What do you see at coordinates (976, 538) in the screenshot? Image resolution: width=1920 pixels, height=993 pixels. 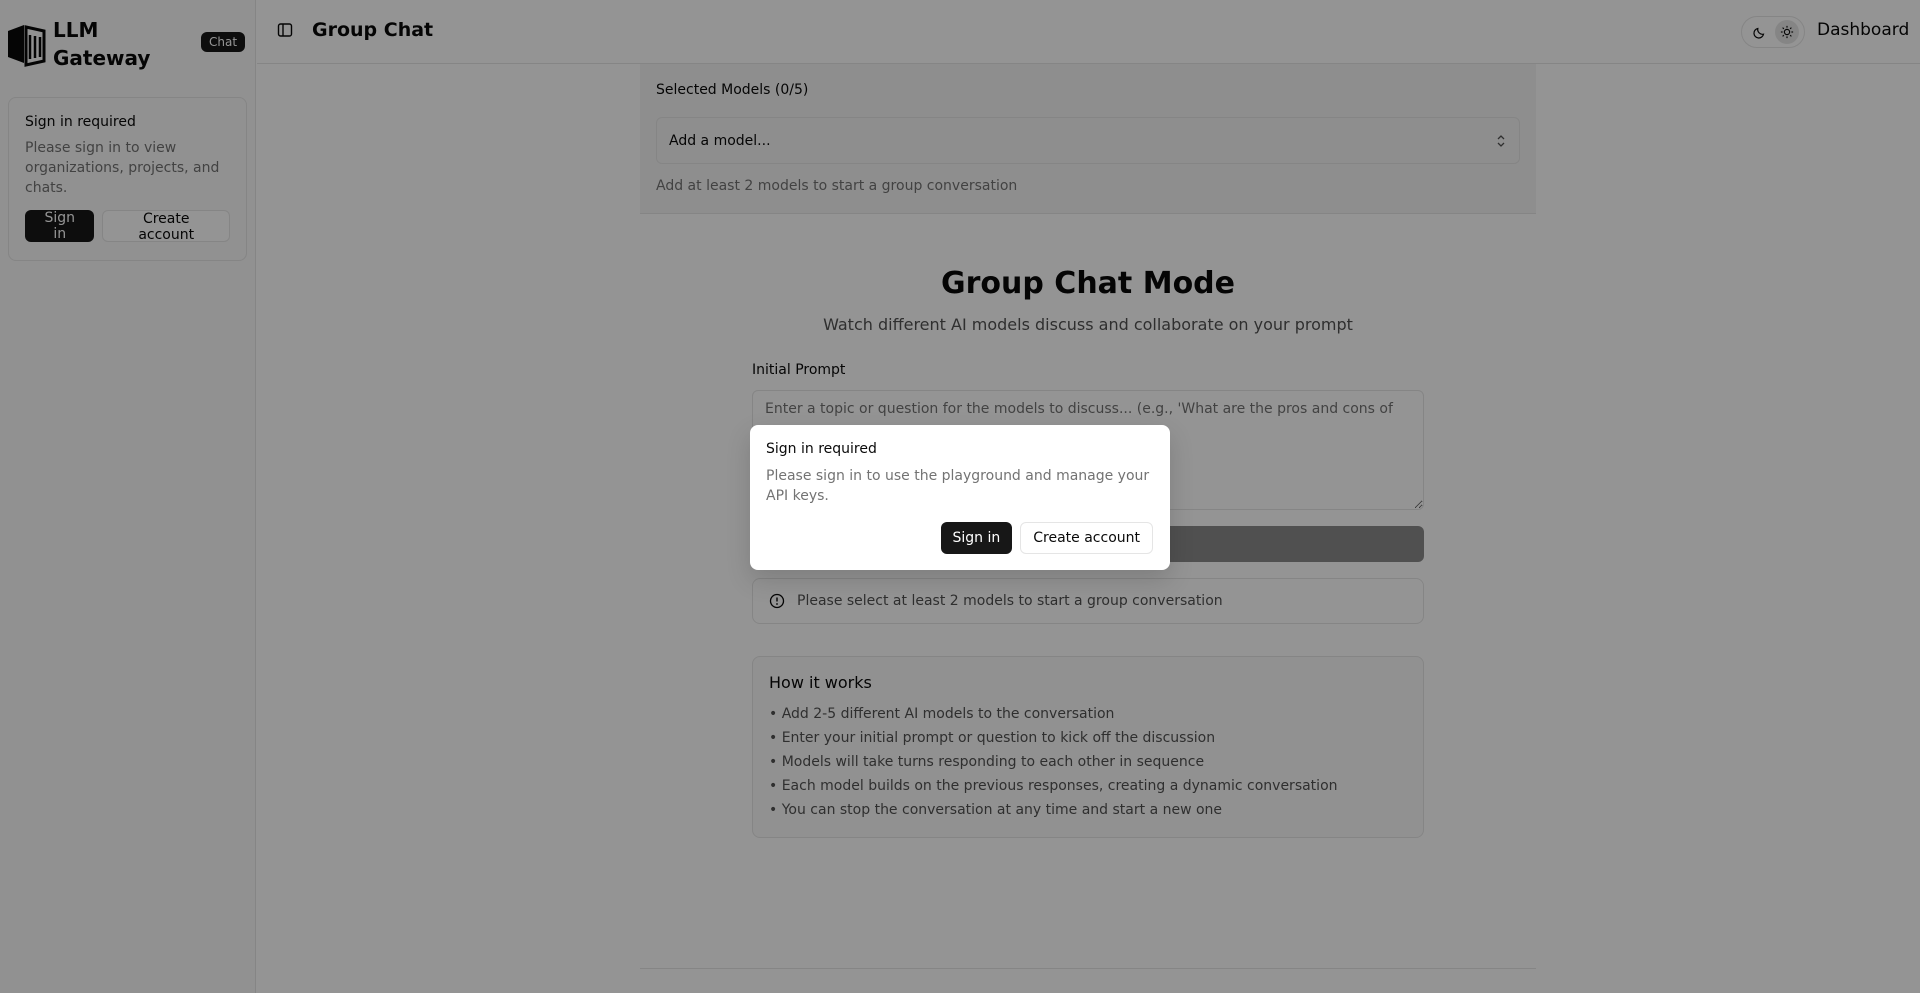 I see `dialog-signin-button: Sign in` at bounding box center [976, 538].